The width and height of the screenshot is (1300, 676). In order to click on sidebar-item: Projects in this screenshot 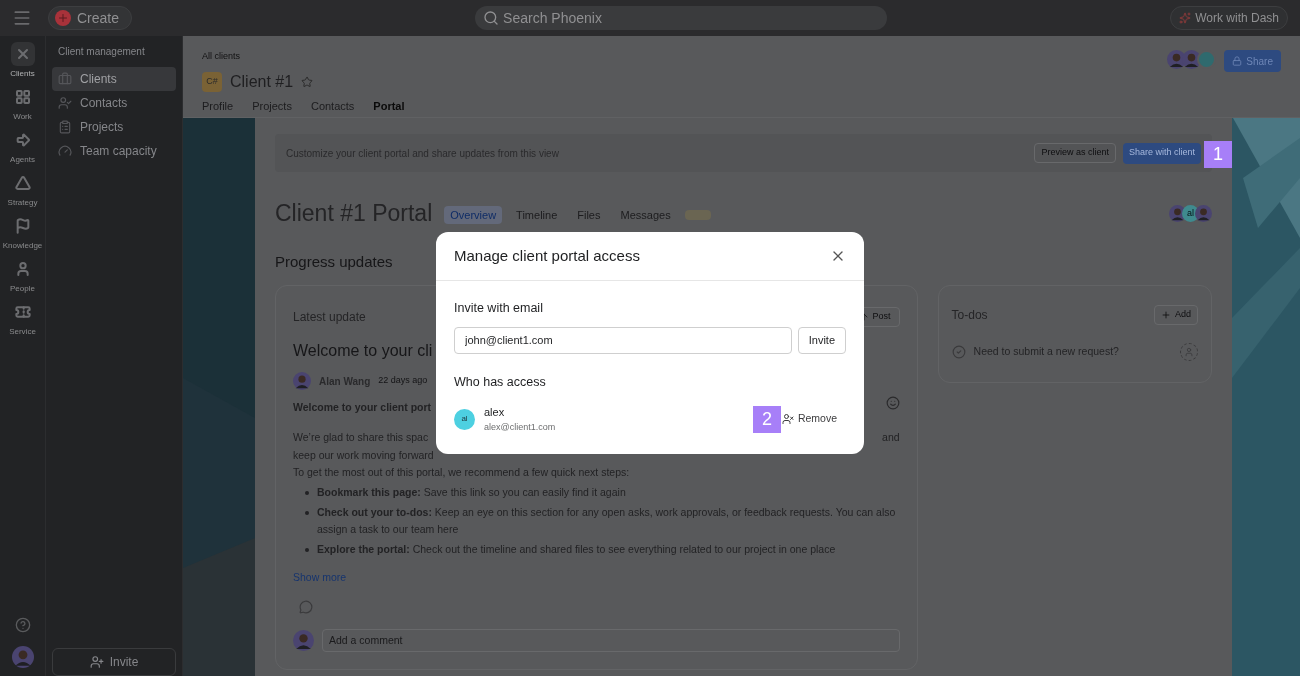, I will do `click(114, 127)`.